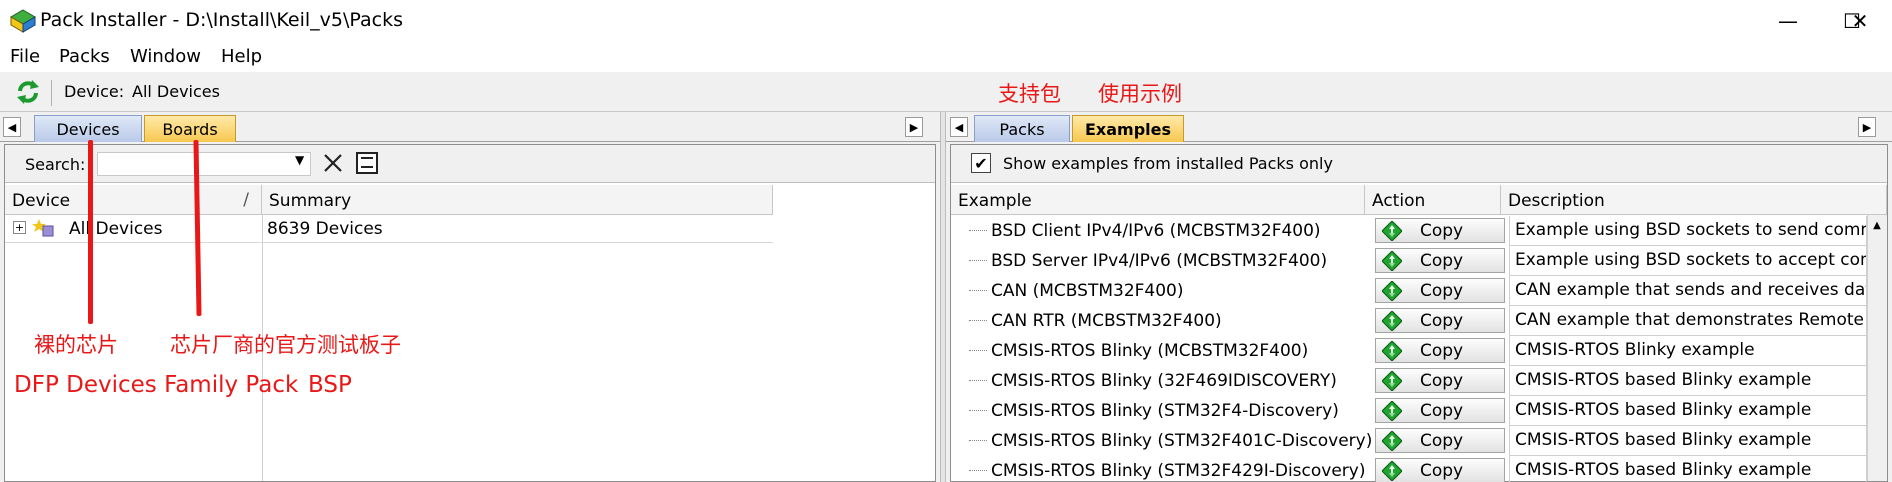 This screenshot has height=482, width=1892. What do you see at coordinates (1158, 200) in the screenshot?
I see `column-header-example: Example` at bounding box center [1158, 200].